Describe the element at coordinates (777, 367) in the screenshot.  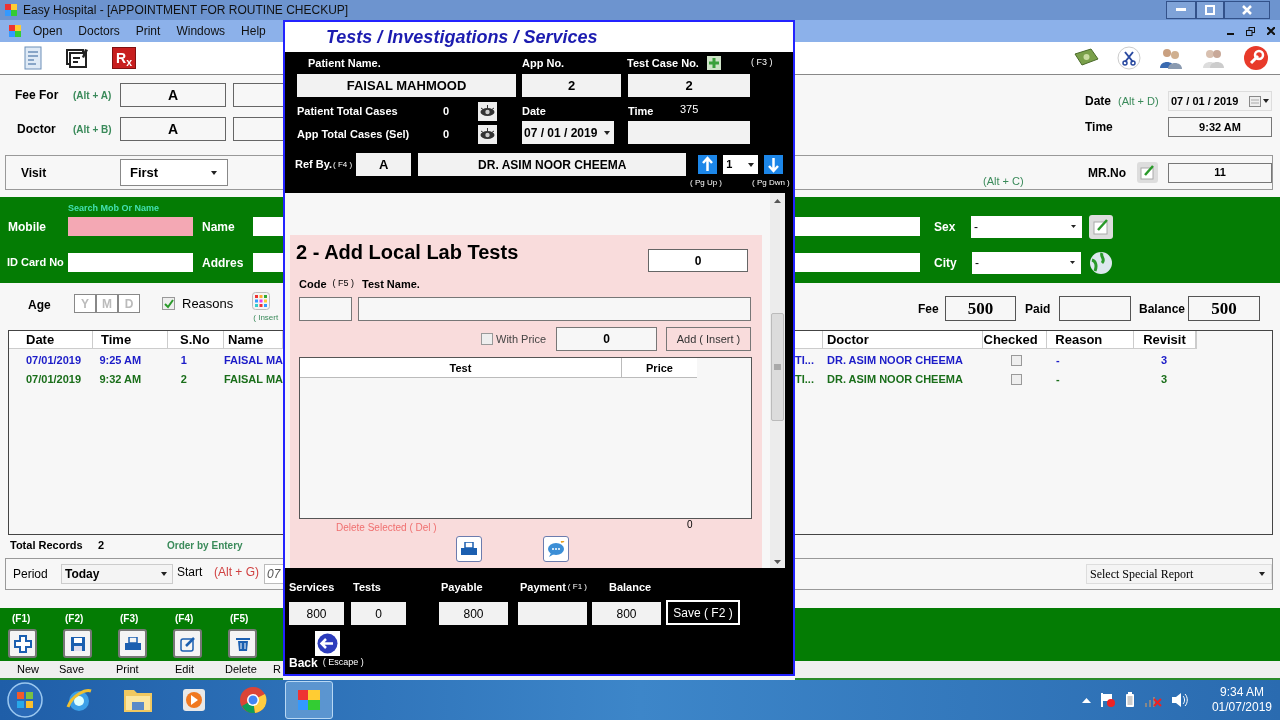
I see `scroll-thumb` at that location.